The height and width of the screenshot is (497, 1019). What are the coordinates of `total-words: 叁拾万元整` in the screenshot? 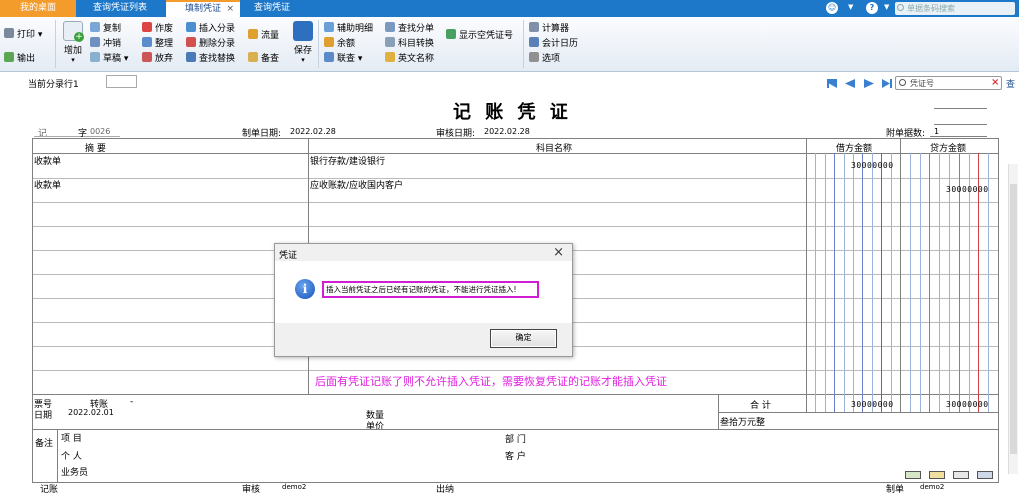 It's located at (743, 423).